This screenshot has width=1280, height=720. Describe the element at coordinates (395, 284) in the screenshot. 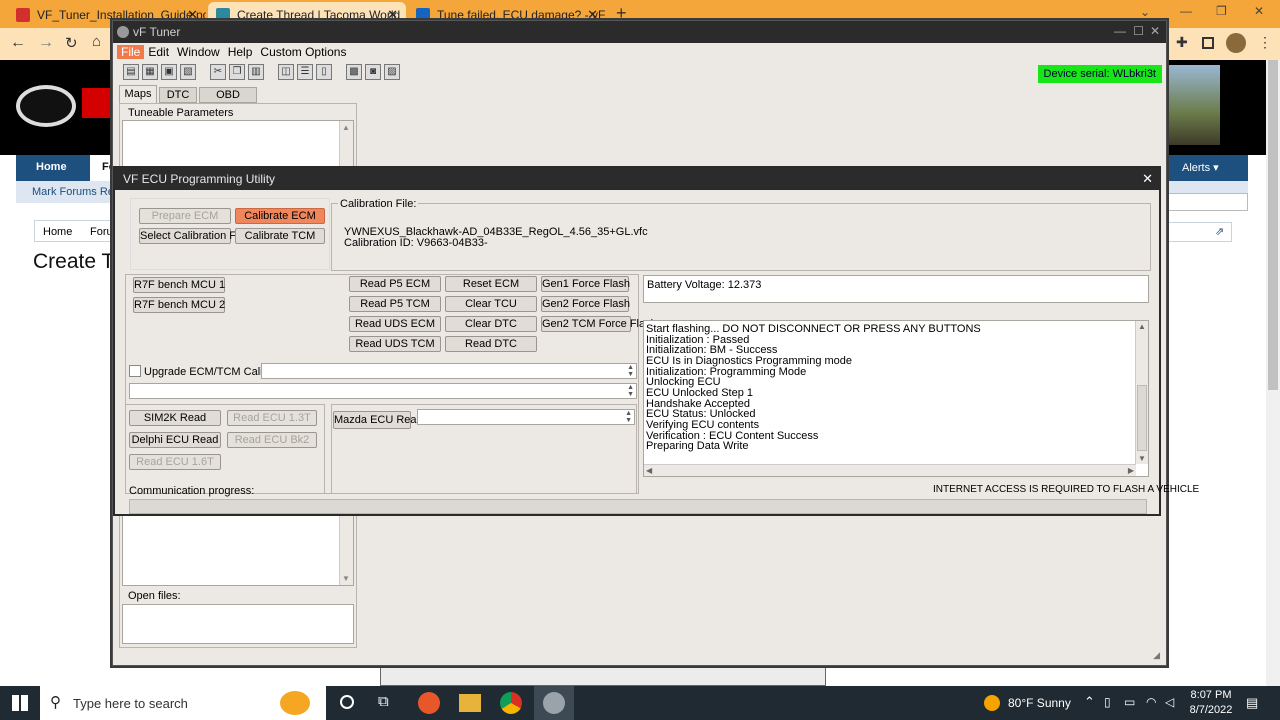

I see `read-p5-ecm-button: Read P5 ECM` at that location.